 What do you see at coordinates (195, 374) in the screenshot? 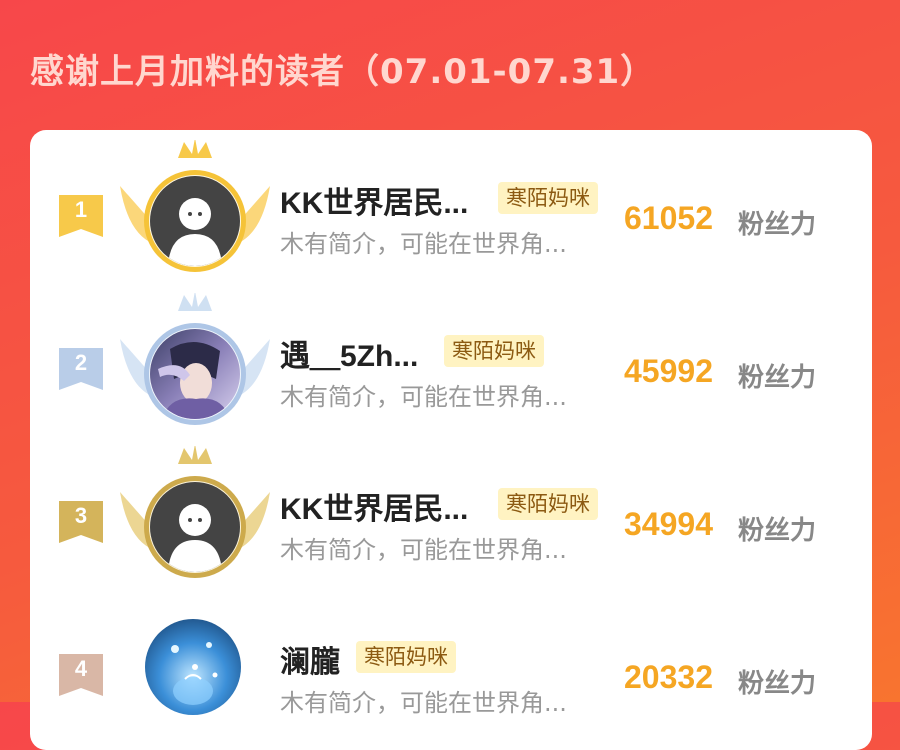
I see `anime-character-avatar` at bounding box center [195, 374].